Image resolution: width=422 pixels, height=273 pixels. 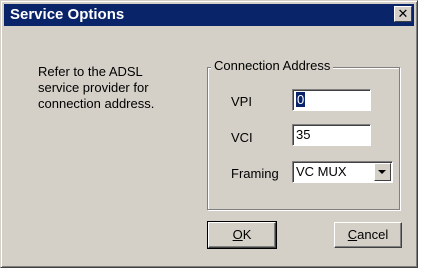 I want to click on framing-label: Framing, so click(x=255, y=173).